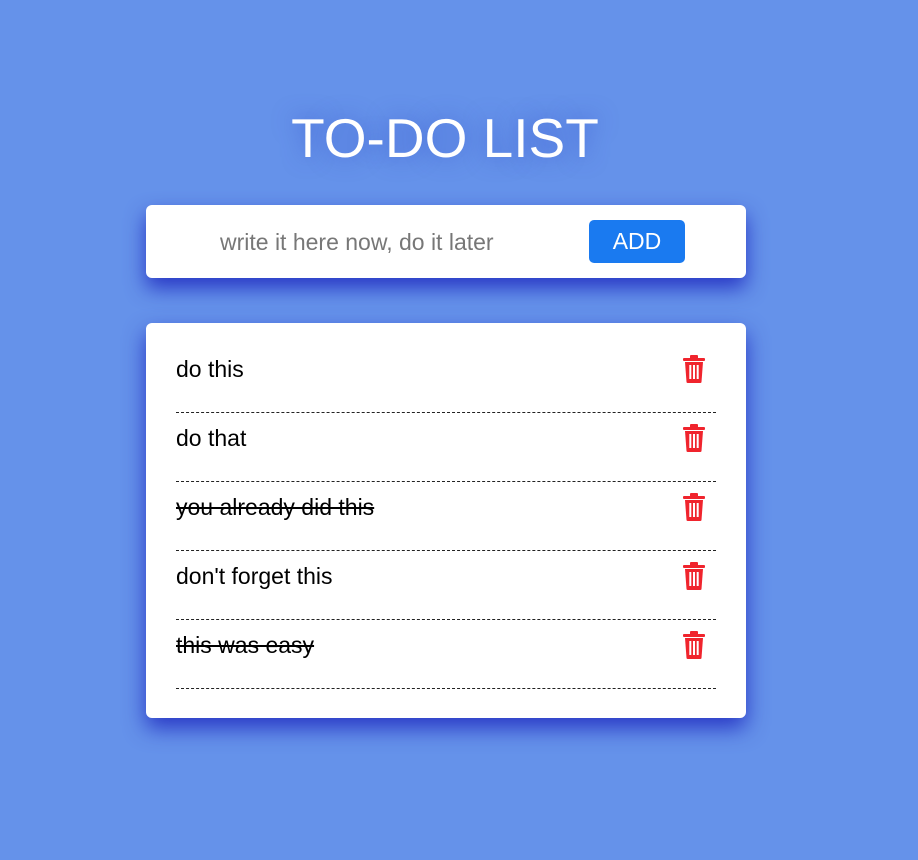 The image size is (918, 860). Describe the element at coordinates (254, 576) in the screenshot. I see `todo-item-text: don't forget this` at that location.